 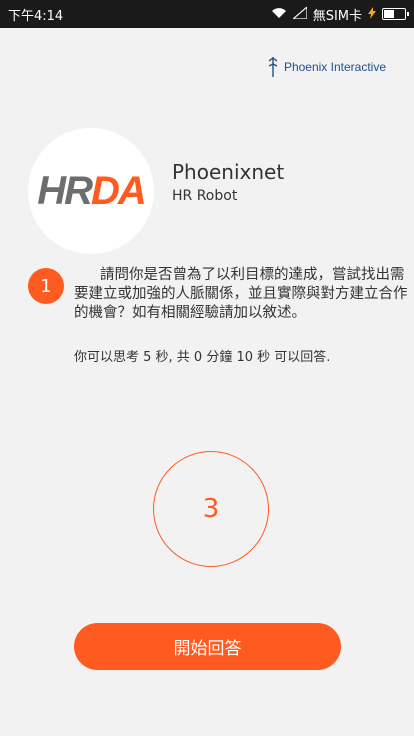 What do you see at coordinates (279, 14) in the screenshot?
I see `wifi-icon` at bounding box center [279, 14].